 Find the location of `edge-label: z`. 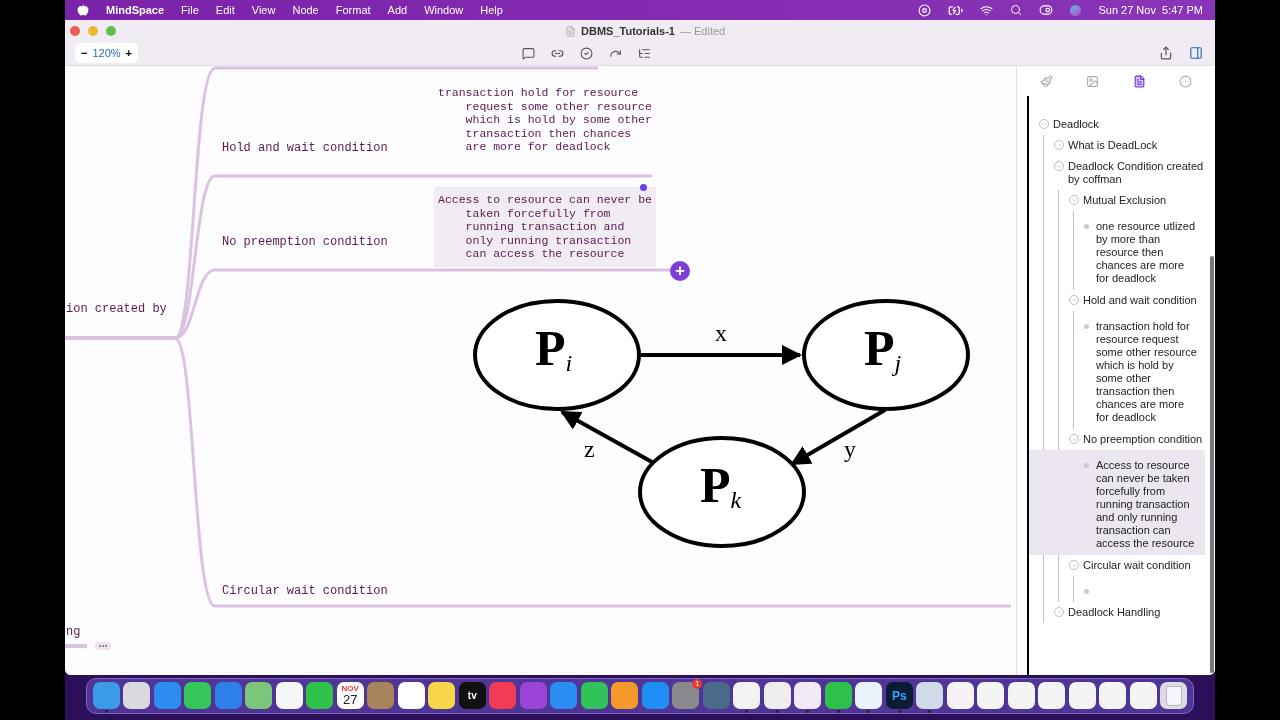

edge-label: z is located at coordinates (589, 449).